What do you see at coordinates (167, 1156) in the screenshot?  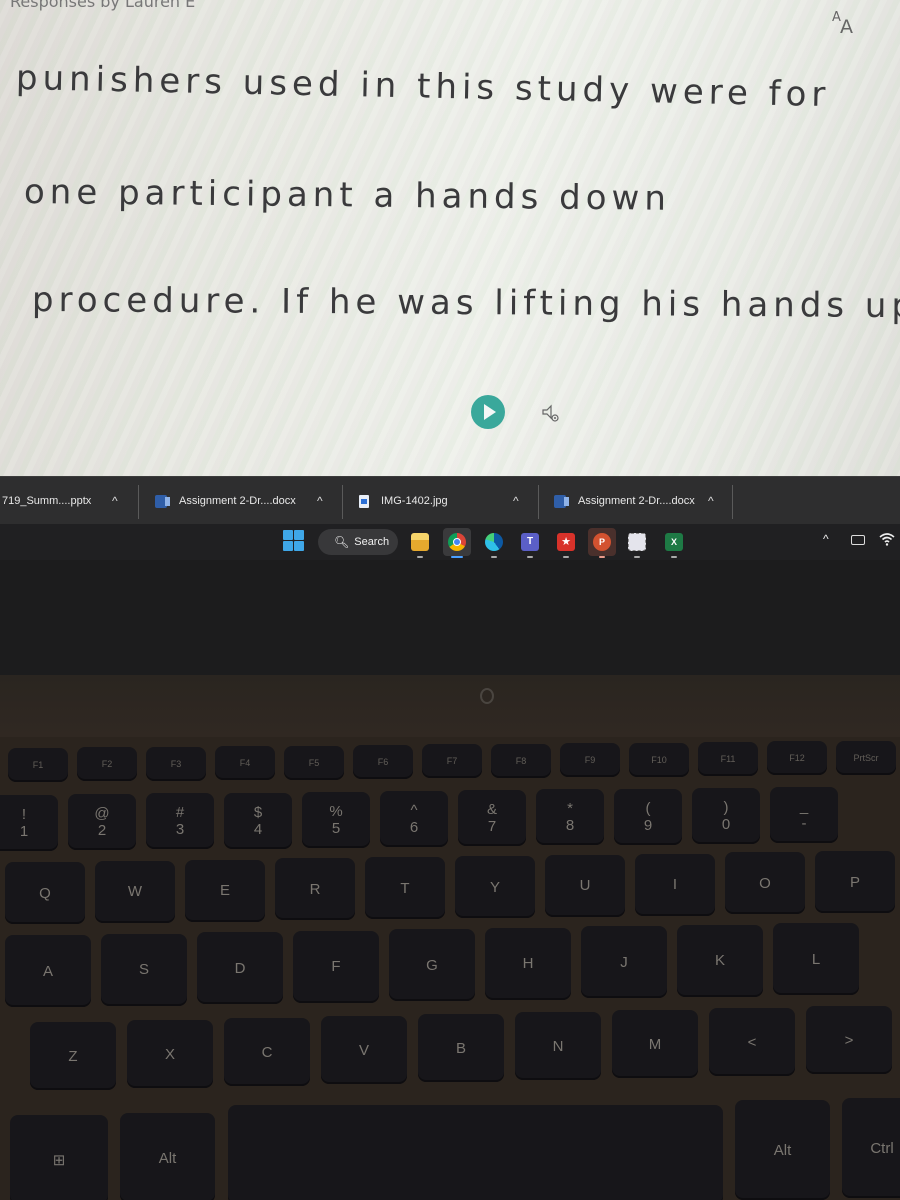 I see `key-alt: Alt` at bounding box center [167, 1156].